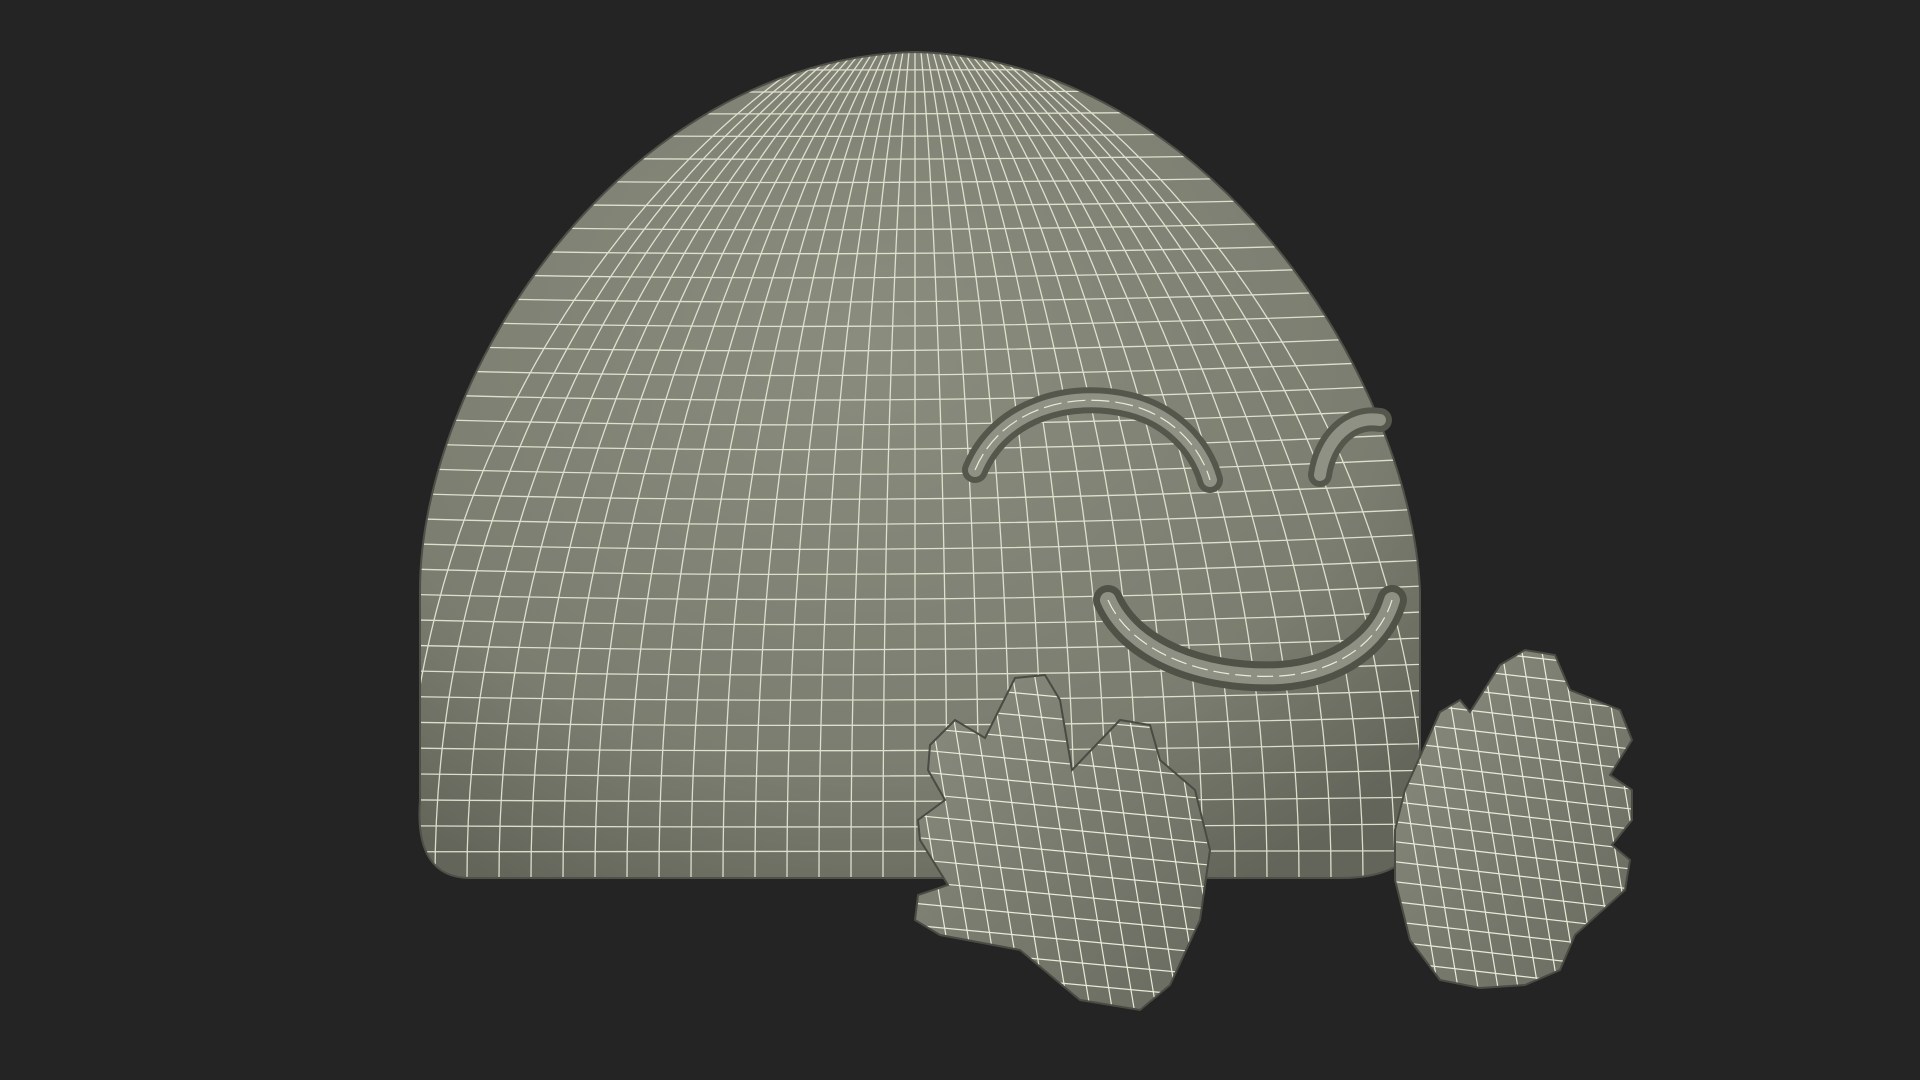 The height and width of the screenshot is (1080, 1920). Describe the element at coordinates (1513, 819) in the screenshot. I see `right-hand-mesh` at that location.